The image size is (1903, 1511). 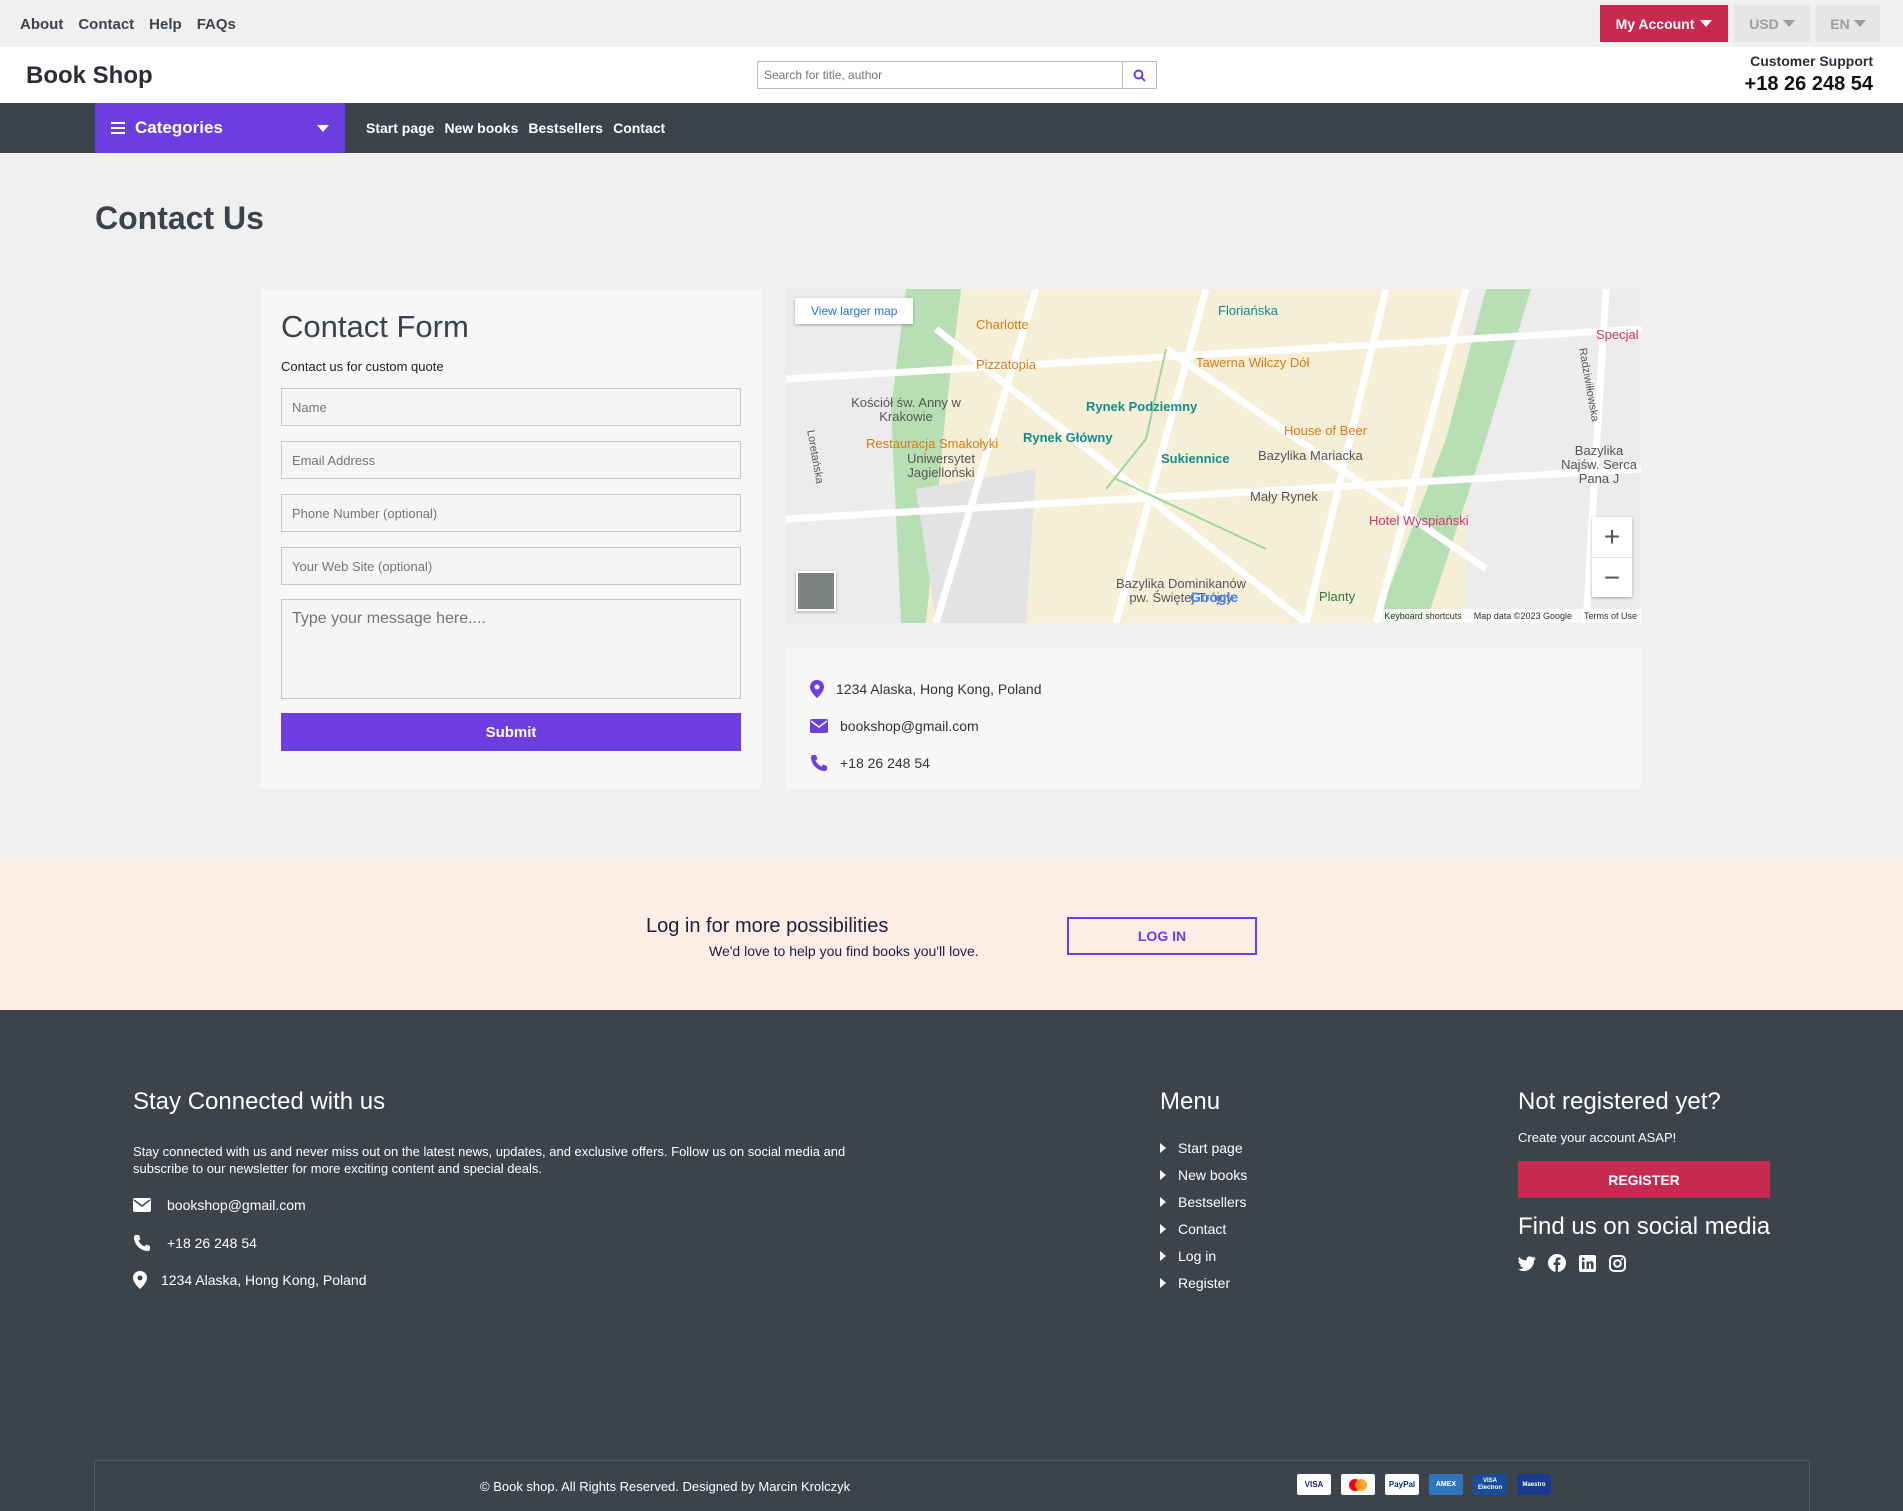 I want to click on message-field, so click(x=511, y=649).